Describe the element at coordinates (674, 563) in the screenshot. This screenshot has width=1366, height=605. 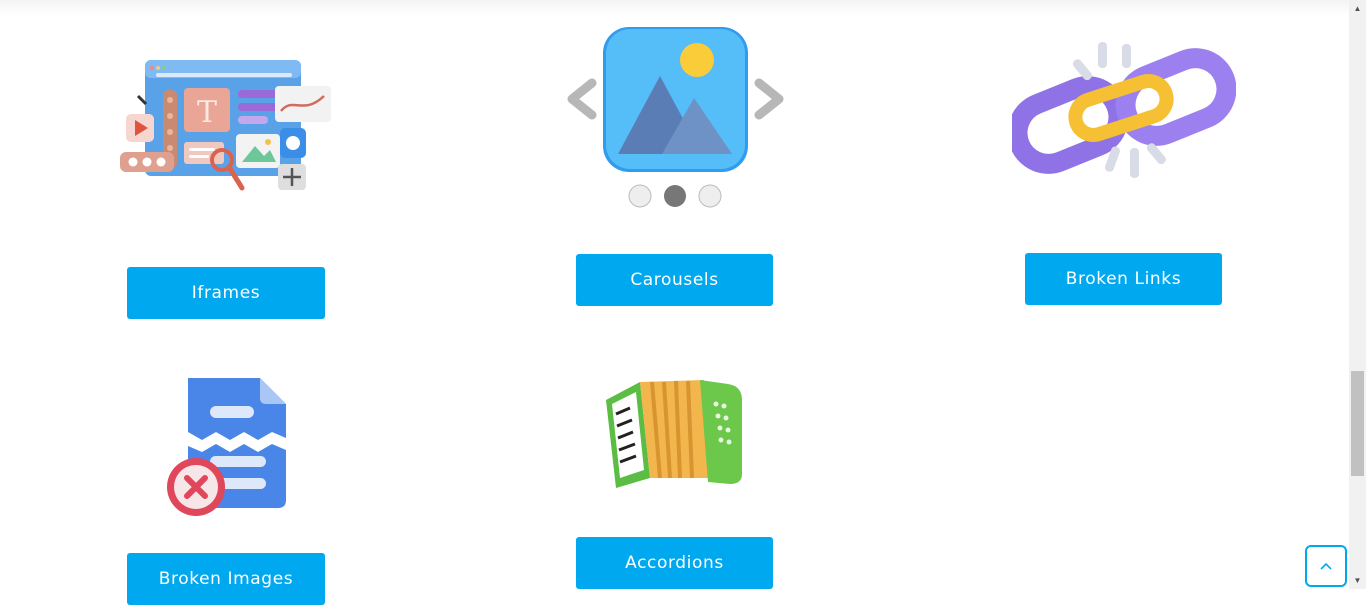
I see `accordions-button: Accordions` at that location.